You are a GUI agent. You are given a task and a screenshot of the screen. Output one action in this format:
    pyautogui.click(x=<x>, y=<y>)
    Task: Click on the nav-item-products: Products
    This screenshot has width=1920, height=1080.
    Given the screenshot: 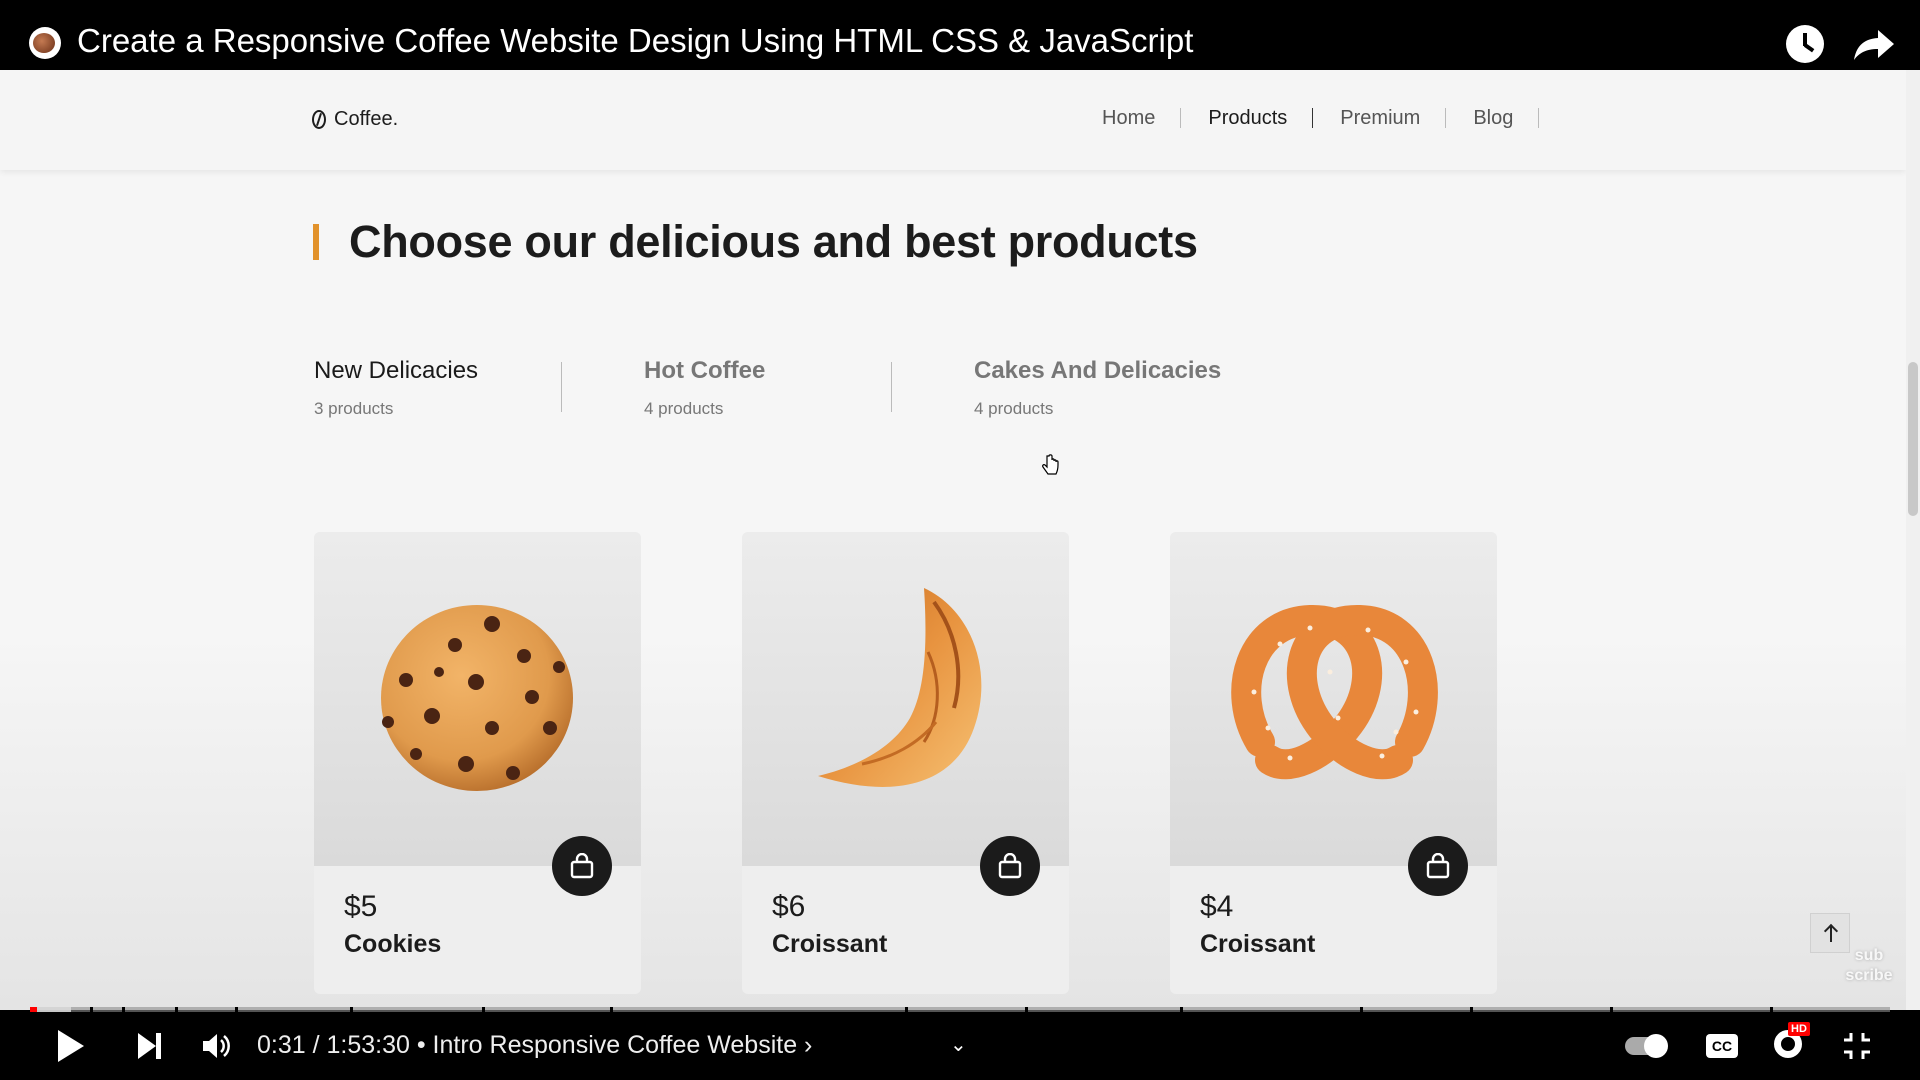 What is the action you would take?
    pyautogui.click(x=1247, y=118)
    